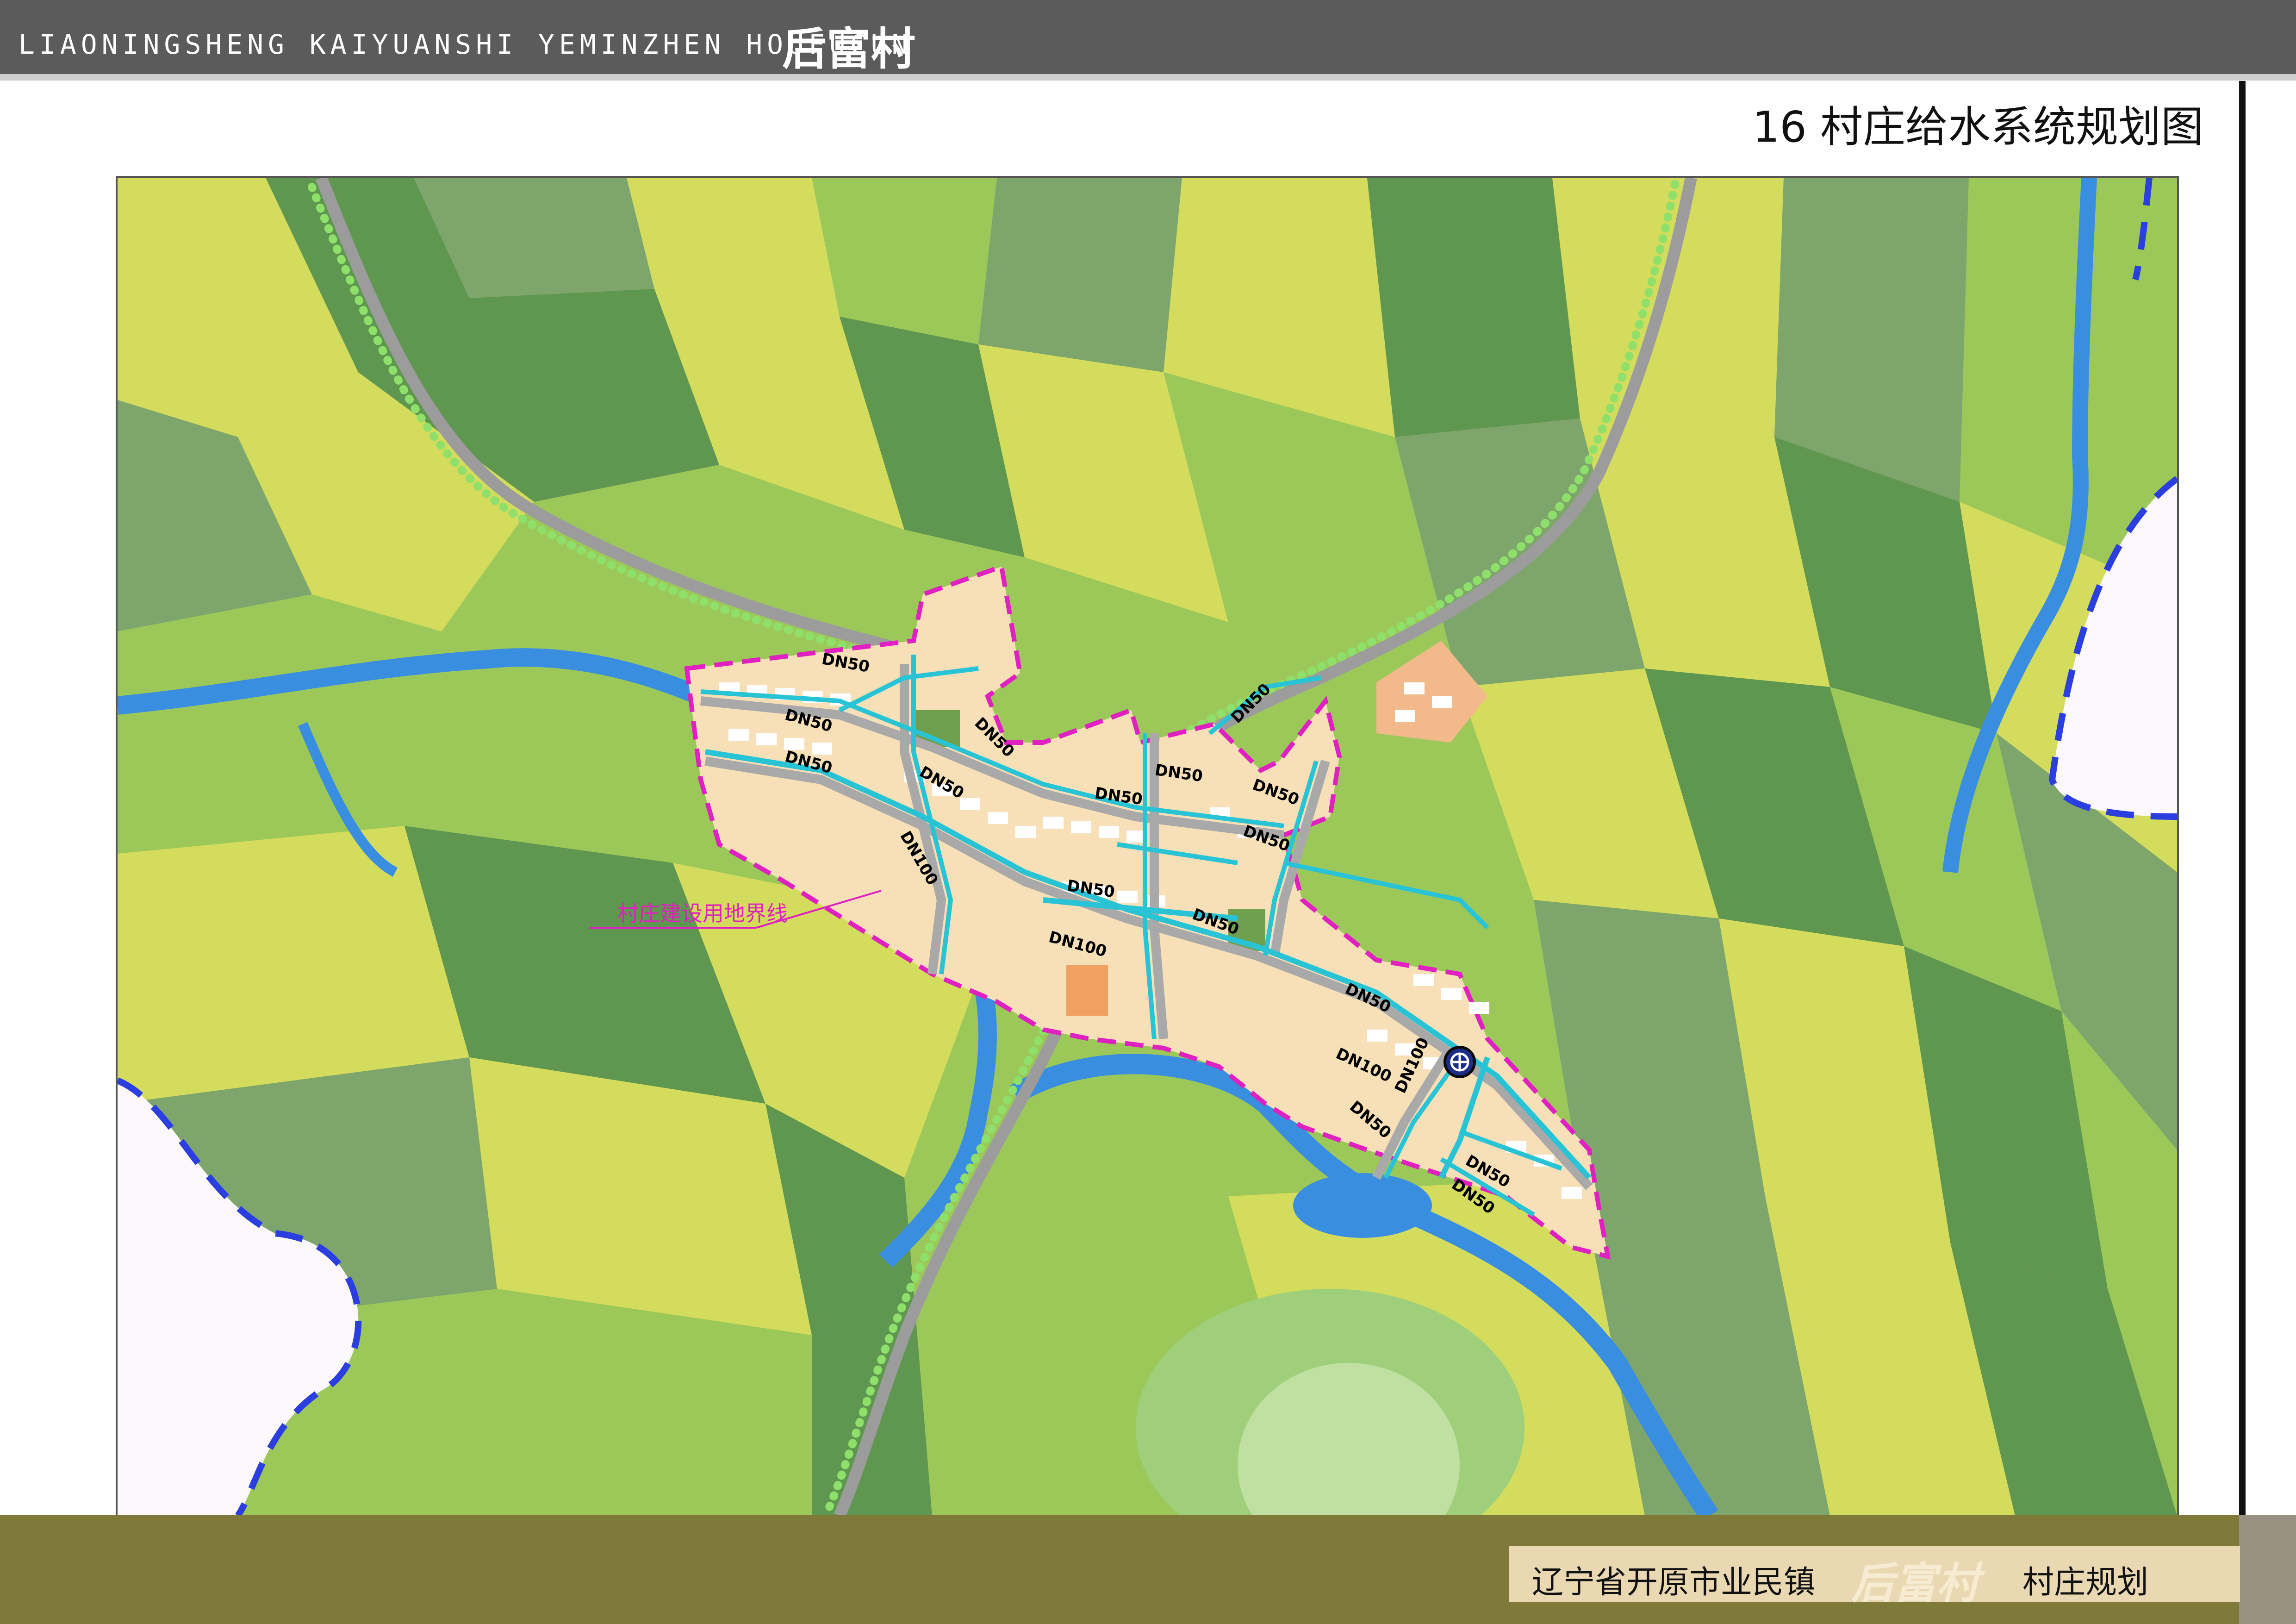 The height and width of the screenshot is (1624, 2296). Describe the element at coordinates (1460, 1062) in the screenshot. I see `water-plant-icon` at that location.